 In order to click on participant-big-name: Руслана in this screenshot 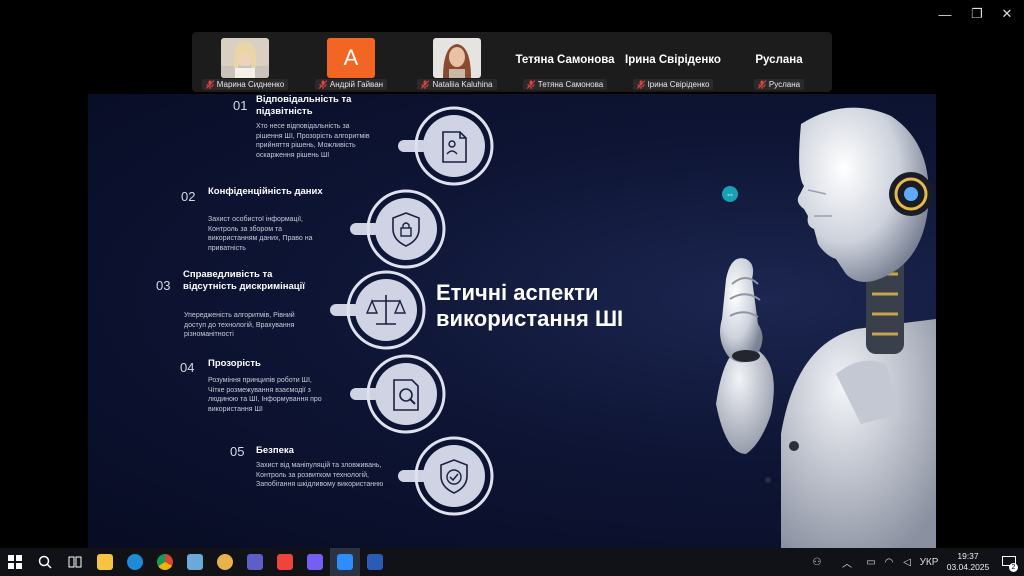, I will do `click(779, 60)`.